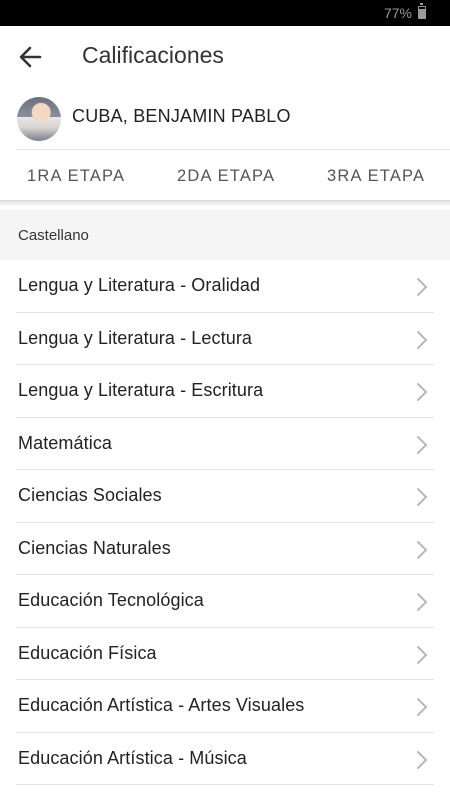  Describe the element at coordinates (225, 549) in the screenshot. I see `subject-item-ciencias-naturales: Ciencias Naturales` at that location.